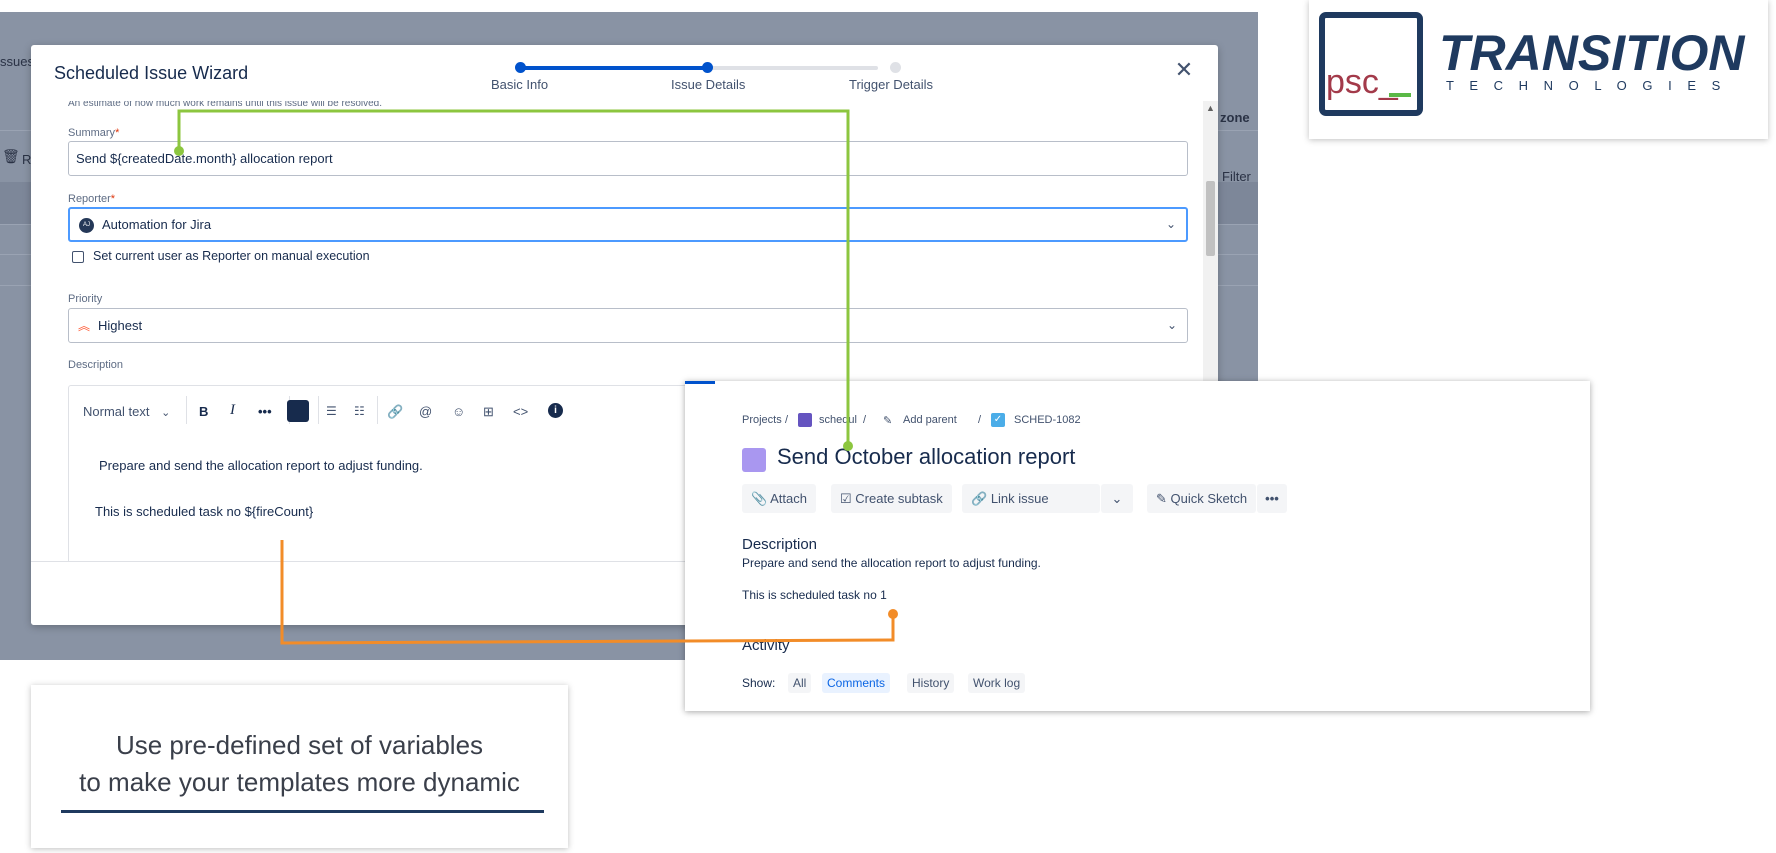 This screenshot has width=1776, height=853. I want to click on info-icon: i, so click(555, 410).